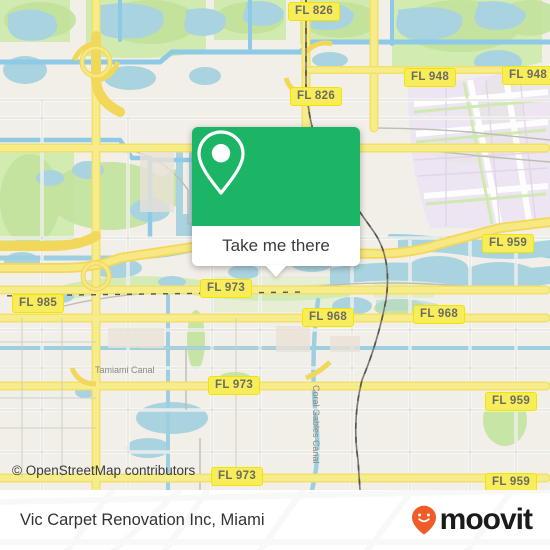  I want to click on footer-content: Vic Carpet Renovation Inc, Miami moovit, so click(275, 520).